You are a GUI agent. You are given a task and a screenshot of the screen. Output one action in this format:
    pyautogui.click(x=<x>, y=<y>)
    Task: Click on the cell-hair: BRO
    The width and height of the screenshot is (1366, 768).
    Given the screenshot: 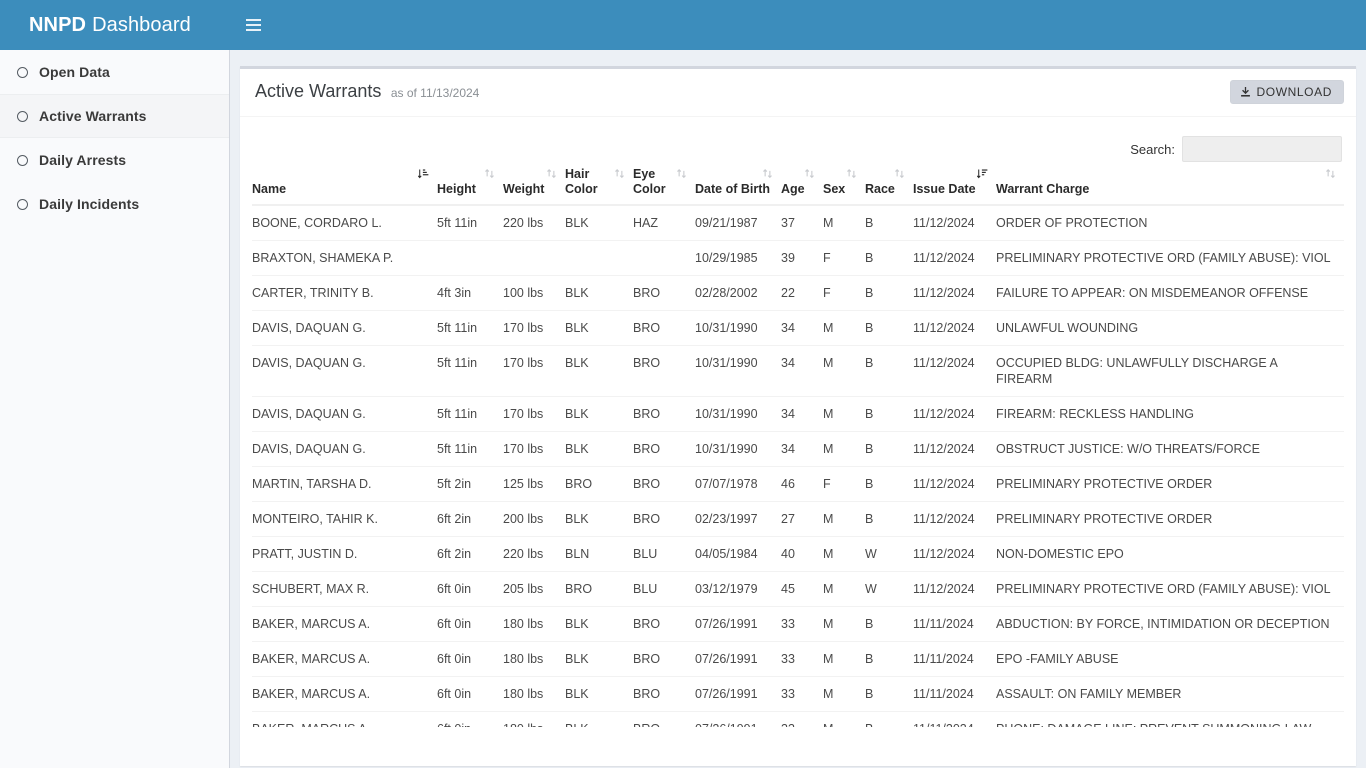 What is the action you would take?
    pyautogui.click(x=599, y=484)
    